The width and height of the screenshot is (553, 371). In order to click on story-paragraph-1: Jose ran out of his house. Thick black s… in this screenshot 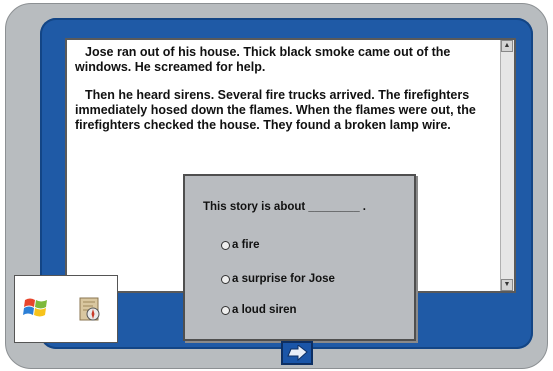, I will do `click(263, 59)`.